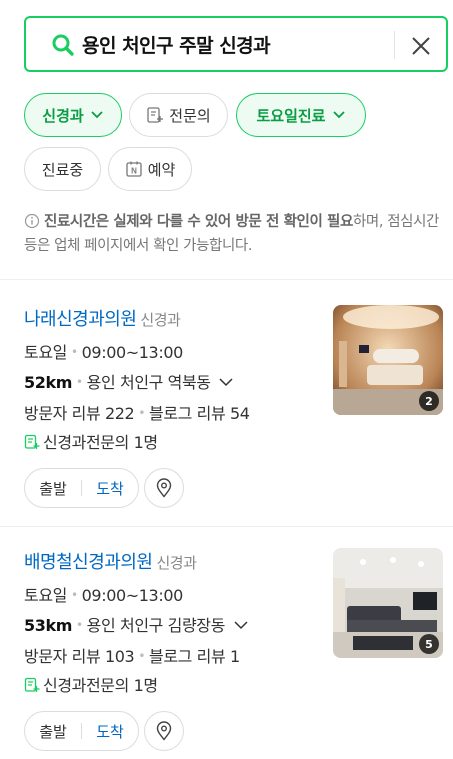 The height and width of the screenshot is (759, 453). I want to click on filter-chip-open-now: 진료중, so click(62, 169).